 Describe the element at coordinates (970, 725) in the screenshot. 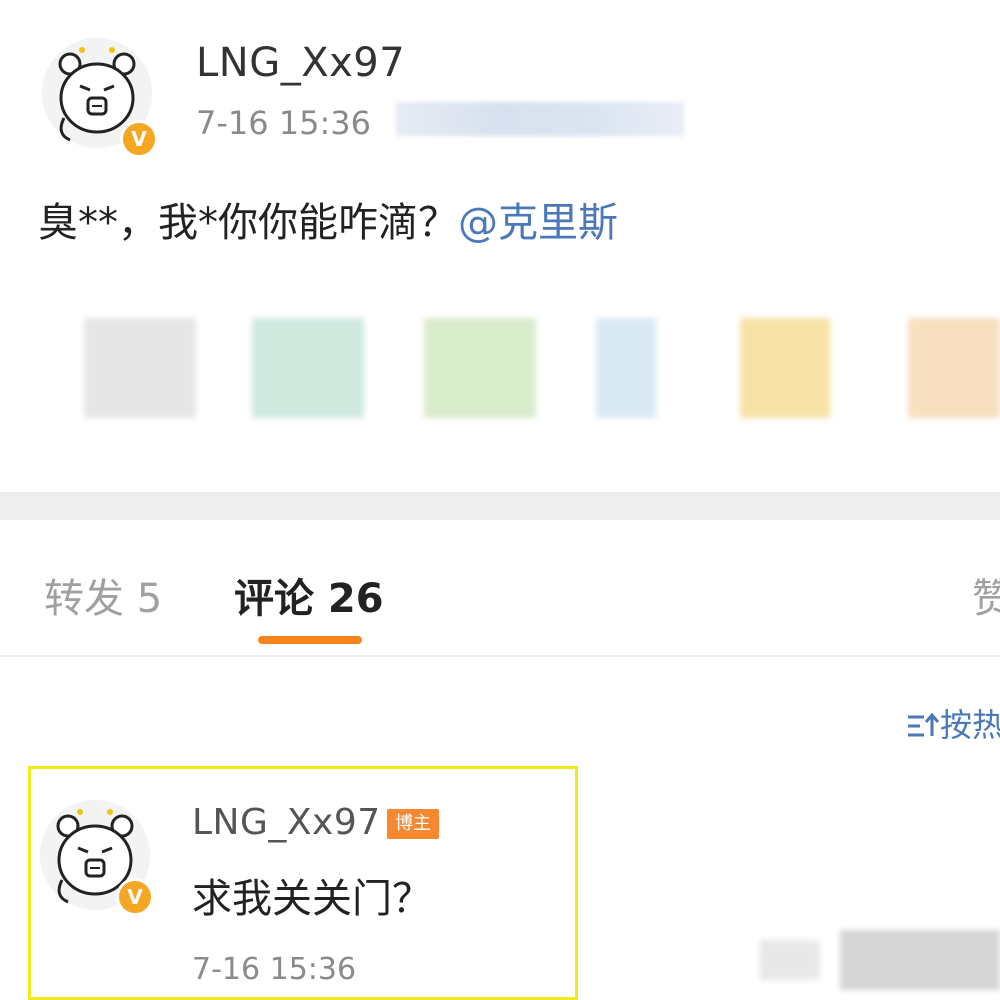

I see `sort-label: 按热` at that location.